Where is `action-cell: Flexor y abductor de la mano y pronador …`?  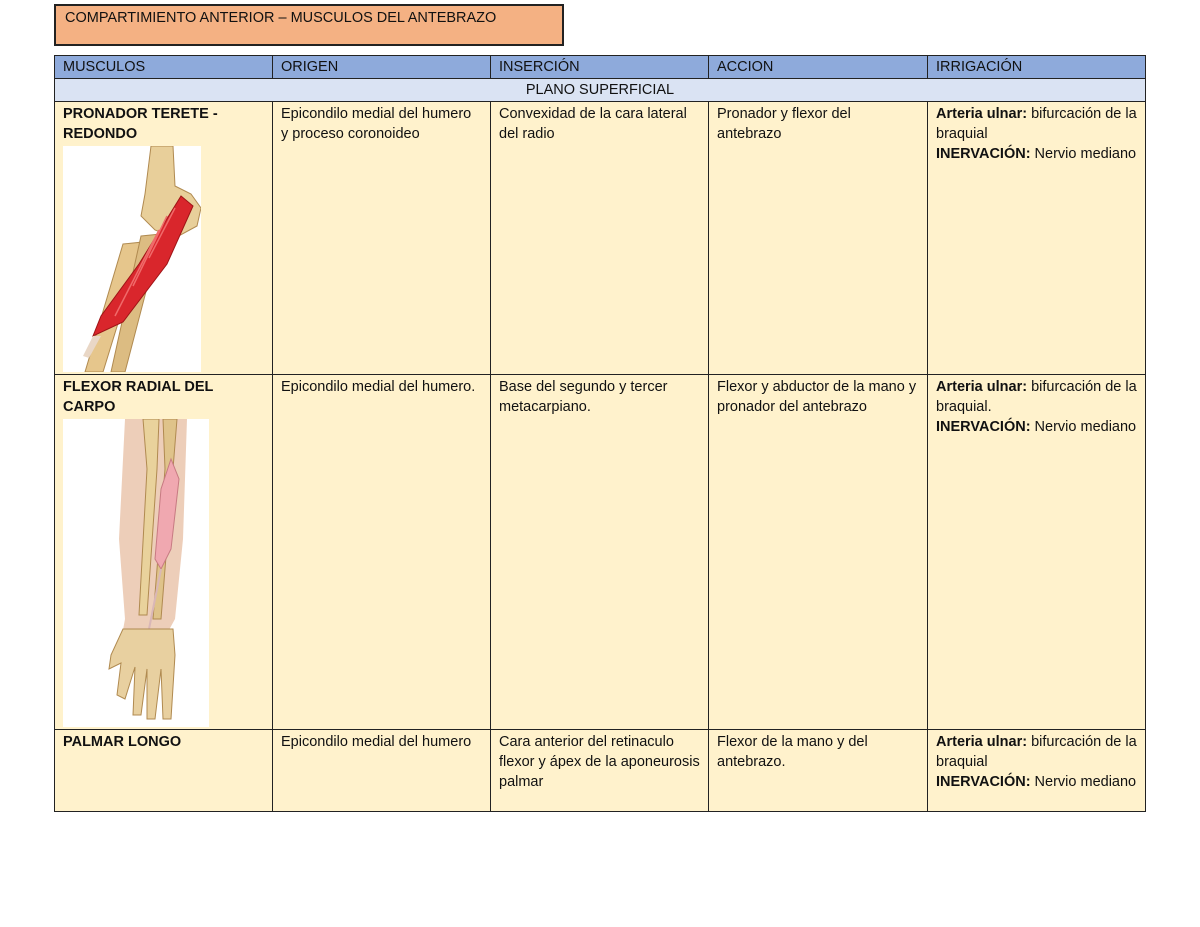 action-cell: Flexor y abductor de la mano y pronador … is located at coordinates (818, 552).